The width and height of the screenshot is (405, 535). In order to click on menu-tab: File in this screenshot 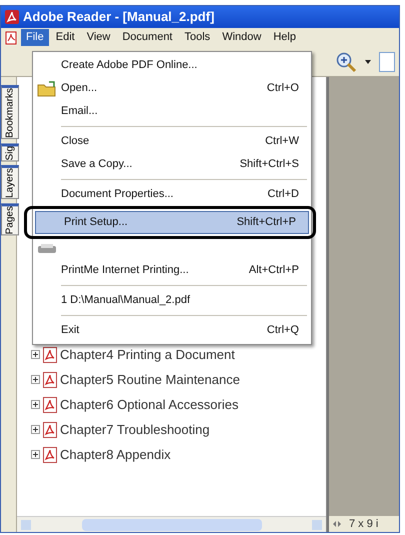, I will do `click(35, 37)`.